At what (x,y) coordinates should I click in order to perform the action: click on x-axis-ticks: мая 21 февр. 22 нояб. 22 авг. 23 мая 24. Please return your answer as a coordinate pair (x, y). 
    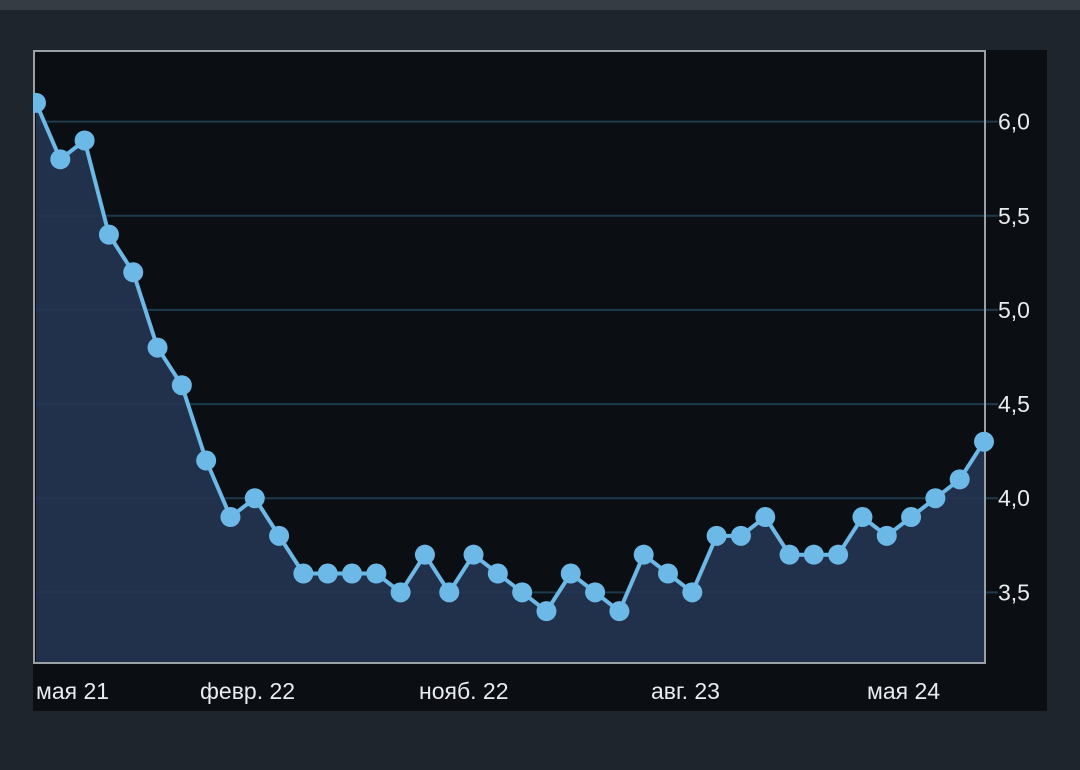
    Looking at the image, I should click on (488, 691).